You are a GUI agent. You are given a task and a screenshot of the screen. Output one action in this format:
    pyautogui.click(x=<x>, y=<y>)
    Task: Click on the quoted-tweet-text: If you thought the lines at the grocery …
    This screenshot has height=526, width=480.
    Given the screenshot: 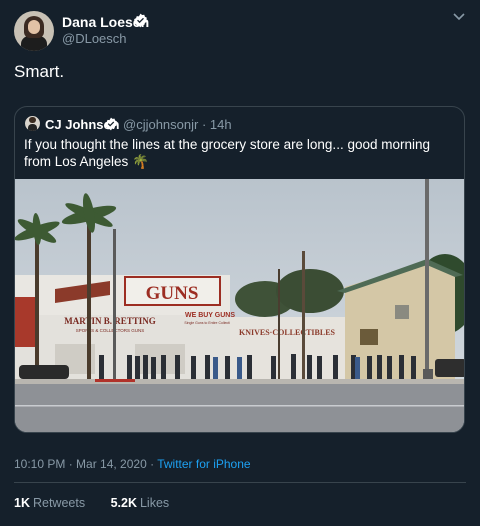 What is the action you would take?
    pyautogui.click(x=227, y=153)
    